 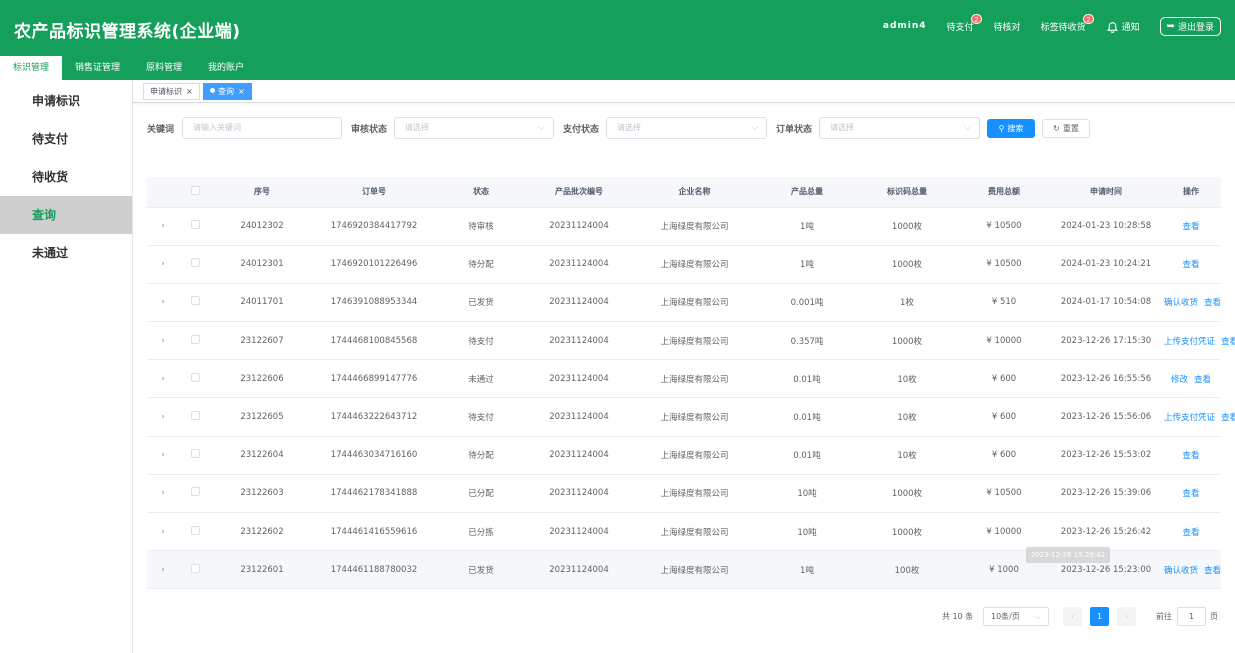 What do you see at coordinates (581, 129) in the screenshot?
I see `pay-status-label: 支付状态` at bounding box center [581, 129].